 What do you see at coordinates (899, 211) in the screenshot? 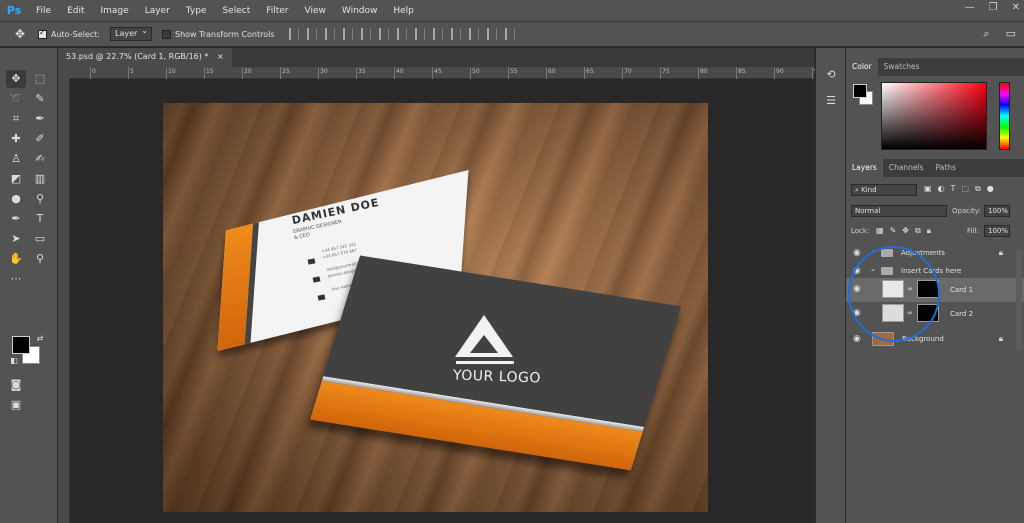
I see `blend-mode-dropdown: Normal` at bounding box center [899, 211].